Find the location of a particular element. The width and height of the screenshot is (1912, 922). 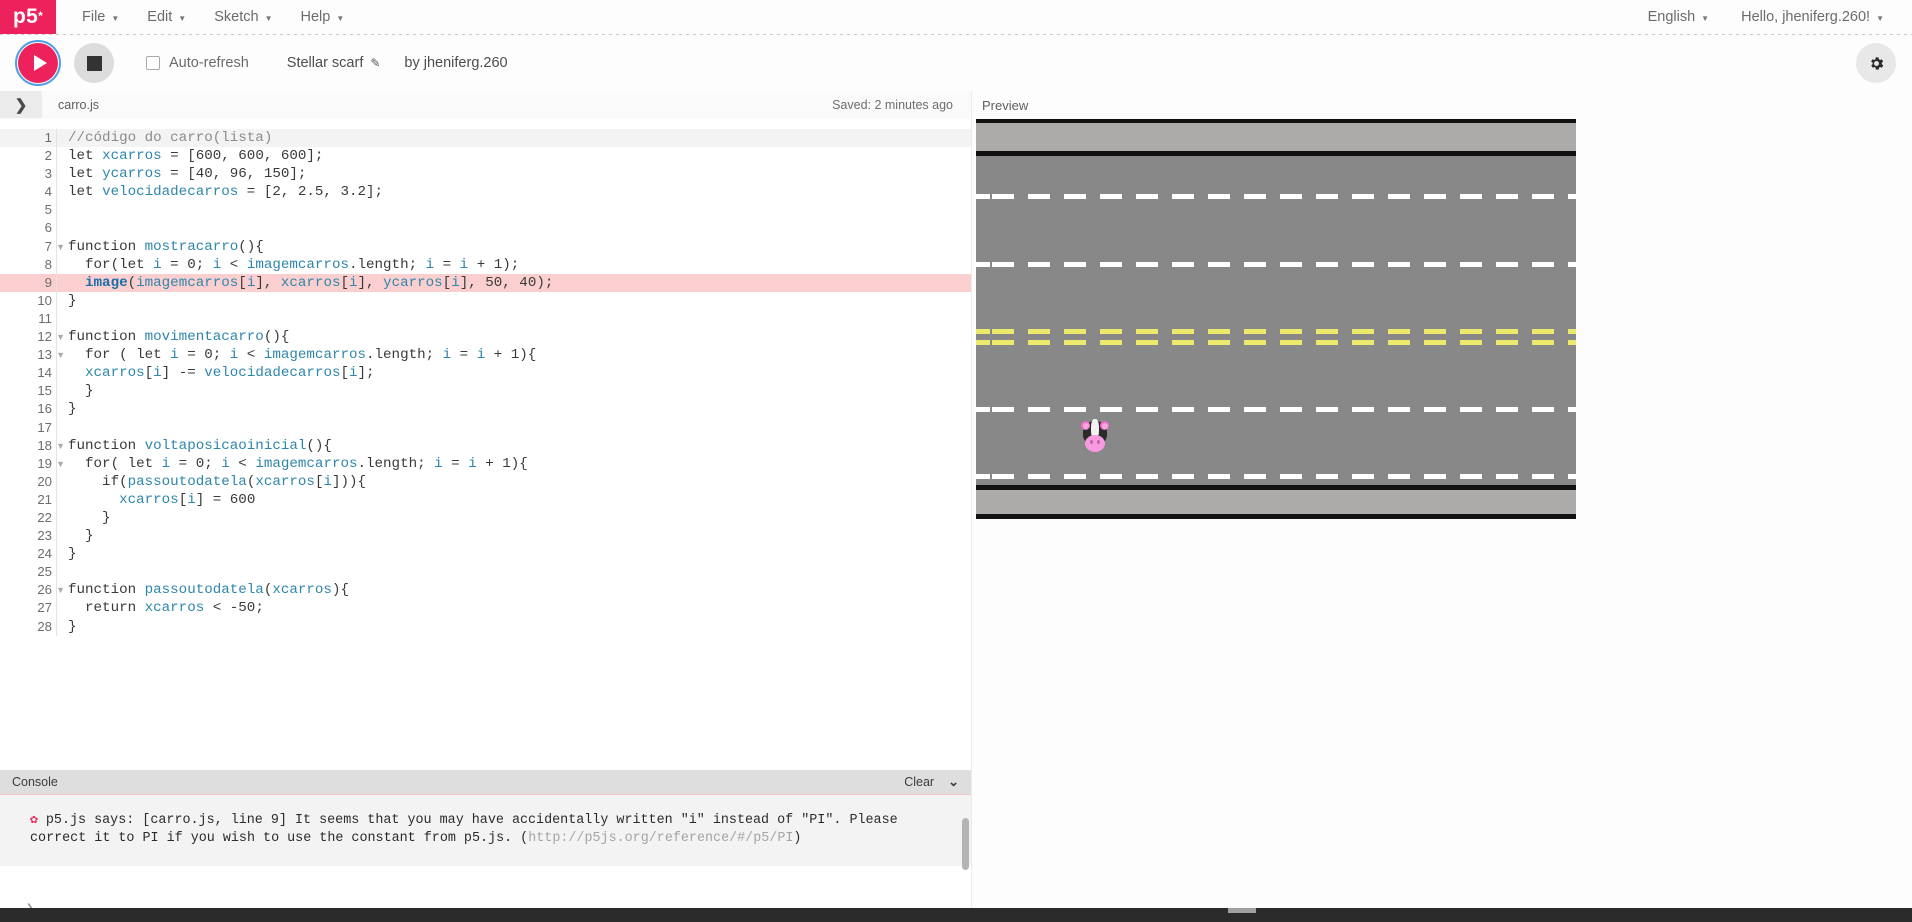

sketch-name: Stellar scarf ✎ is located at coordinates (334, 63).